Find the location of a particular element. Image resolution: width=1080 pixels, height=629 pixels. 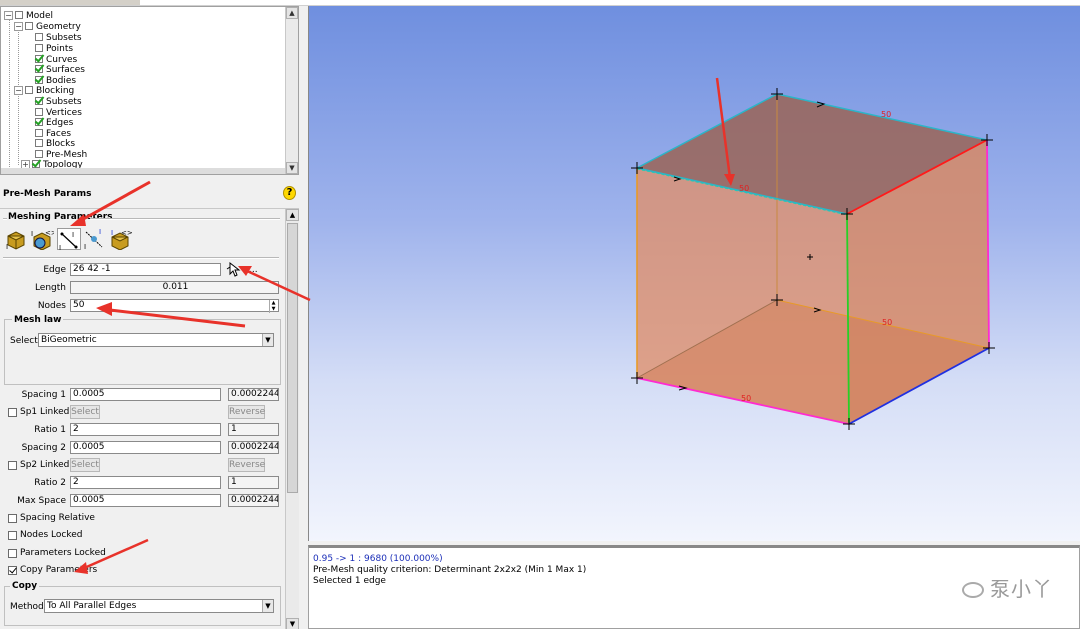

max-space-input: 0.0005 is located at coordinates (145, 500).